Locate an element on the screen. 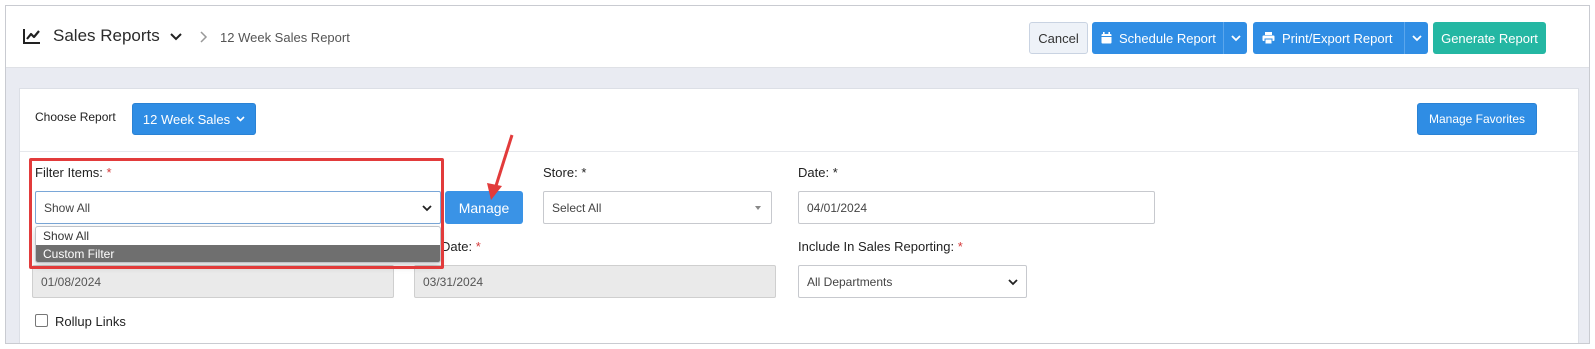  schedule-report-label: Schedule Report is located at coordinates (1167, 38).